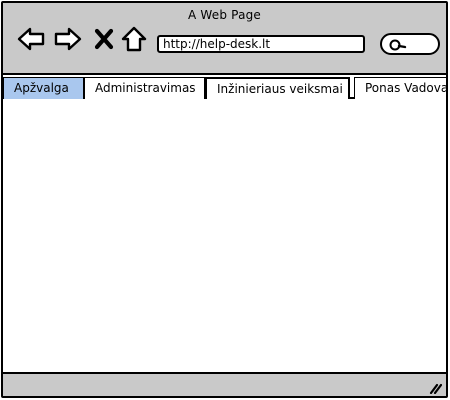 The image size is (450, 400). I want to click on close-x-icon, so click(104, 39).